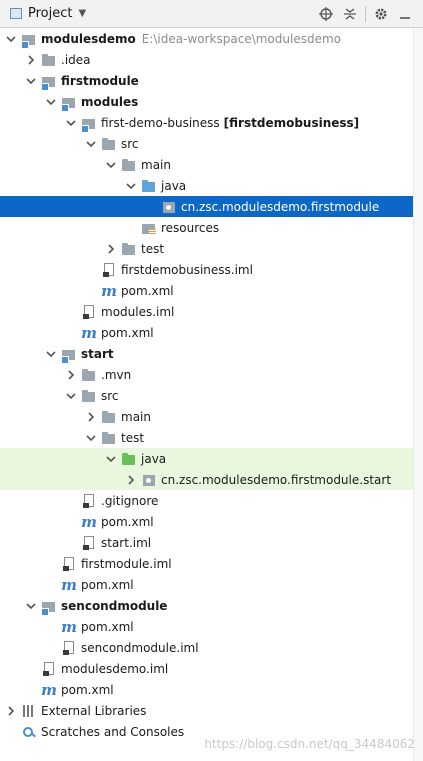  Describe the element at coordinates (211, 479) in the screenshot. I see `tree-node: cn.zsc.modulesdemo.firstmodule.start` at that location.